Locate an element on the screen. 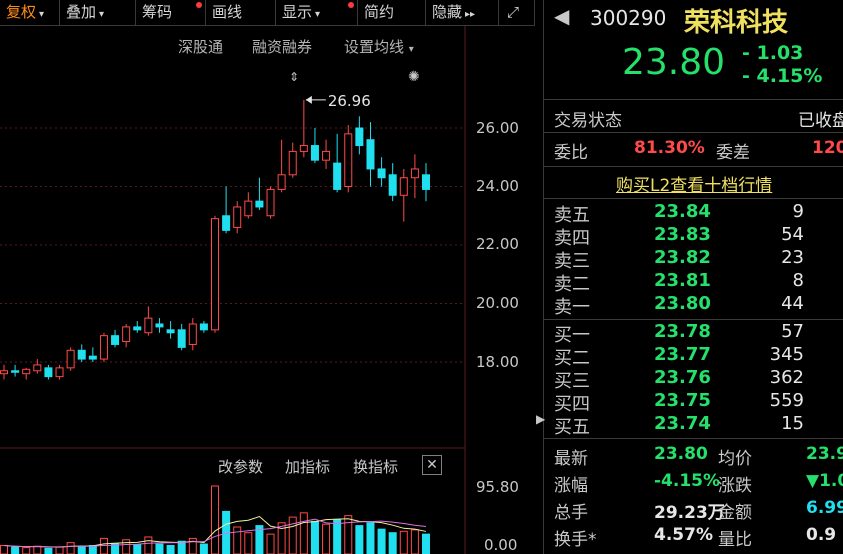 The image size is (843, 554). toolbar-item-6: 隐藏 ▸▸ is located at coordinates (462, 12).